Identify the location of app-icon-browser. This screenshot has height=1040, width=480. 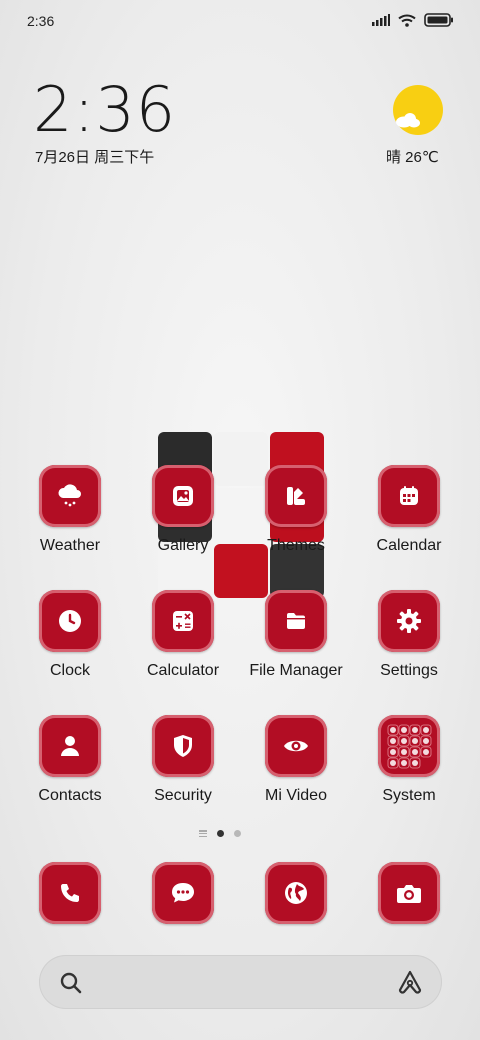
(296, 893).